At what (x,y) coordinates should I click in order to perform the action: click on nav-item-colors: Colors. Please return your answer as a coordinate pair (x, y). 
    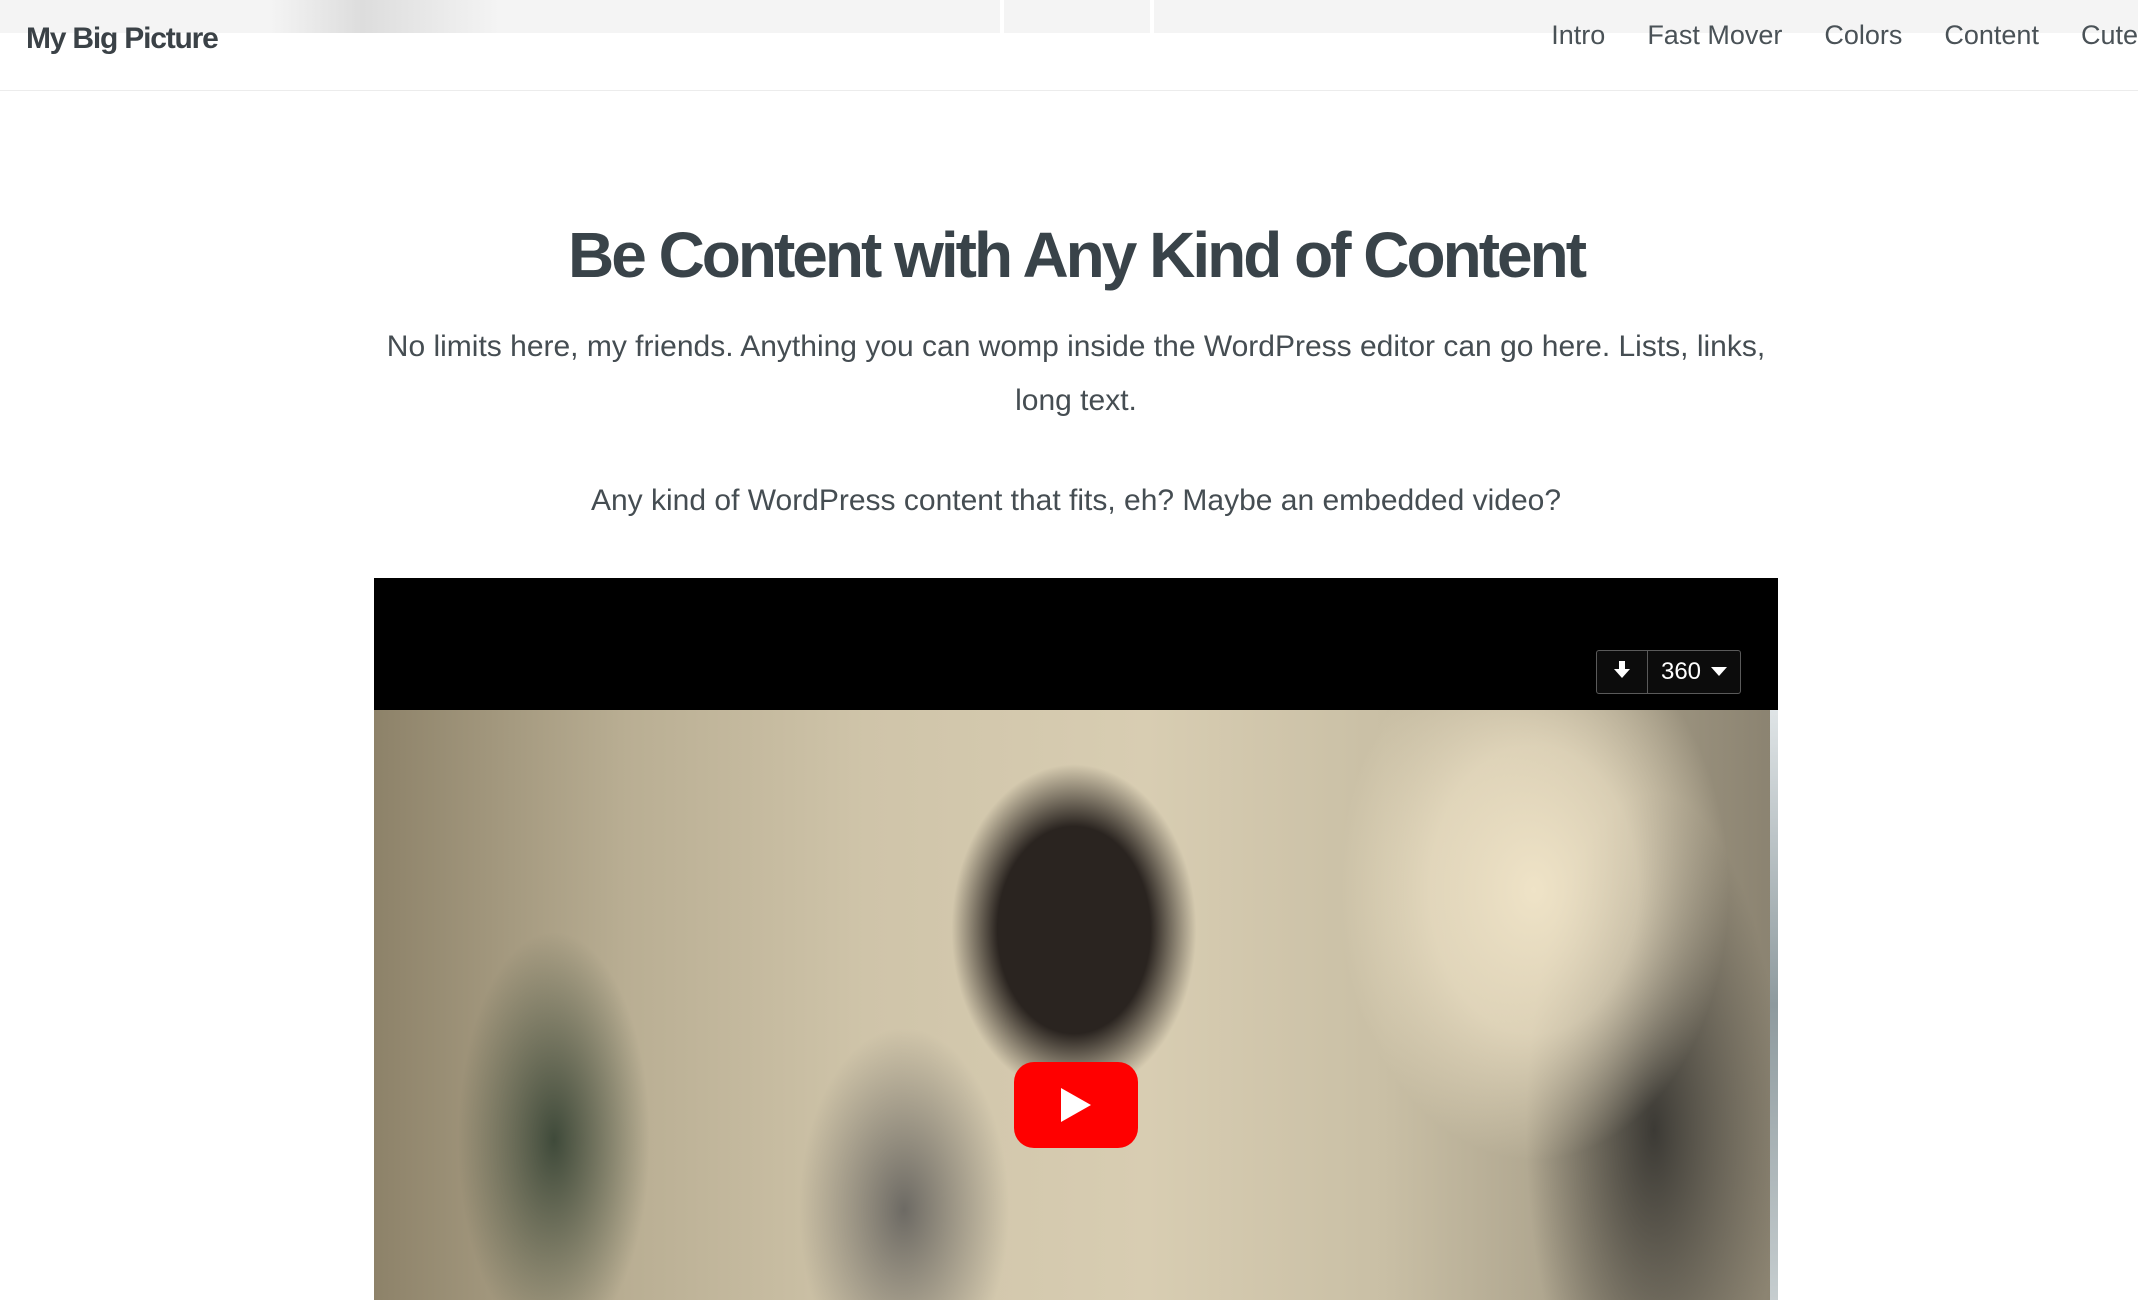
    Looking at the image, I should click on (1863, 35).